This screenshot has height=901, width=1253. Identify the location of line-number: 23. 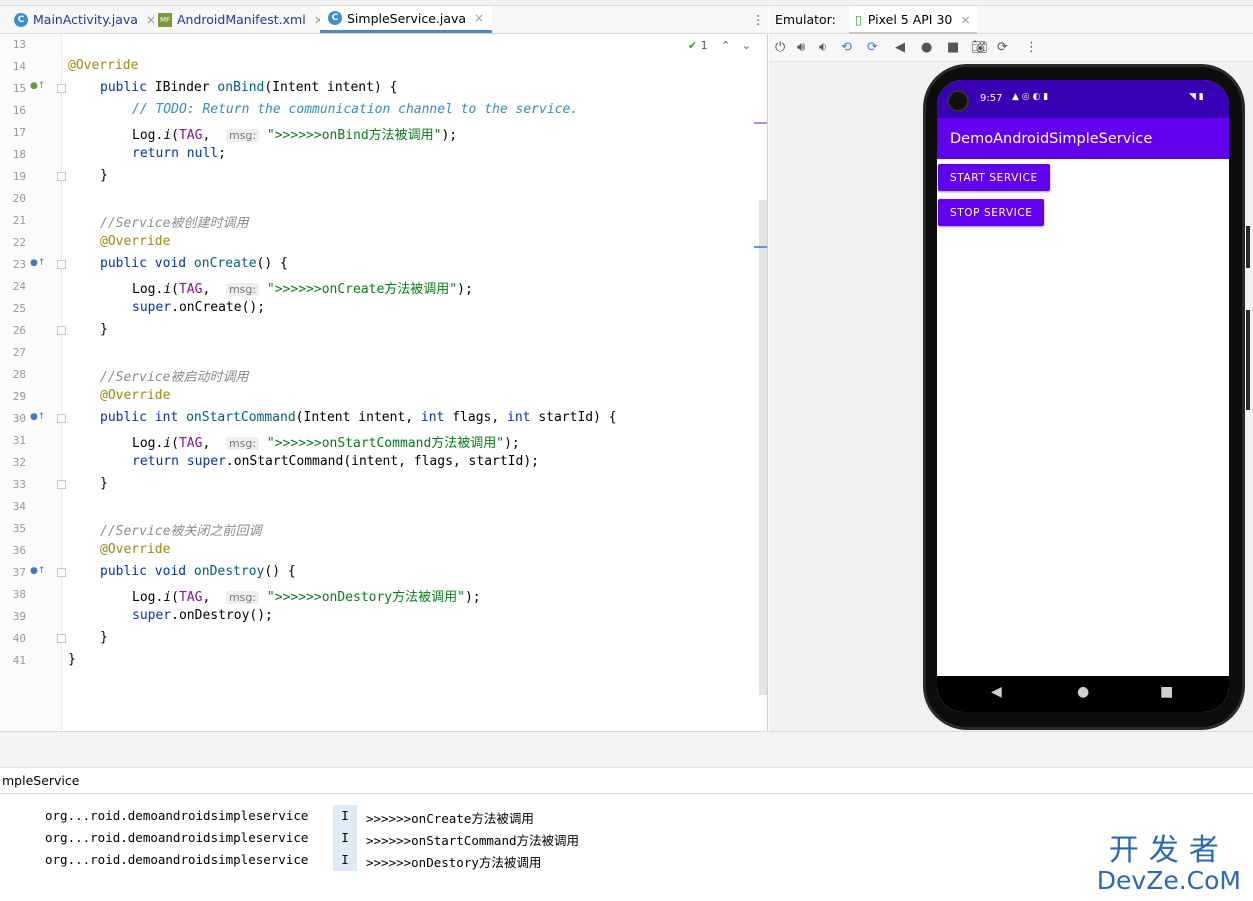
(19, 264).